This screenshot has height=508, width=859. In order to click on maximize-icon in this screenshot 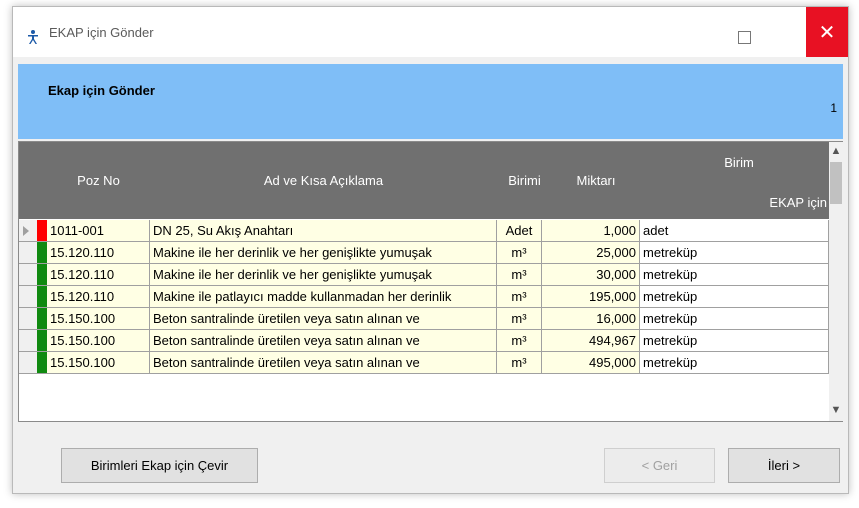, I will do `click(744, 37)`.